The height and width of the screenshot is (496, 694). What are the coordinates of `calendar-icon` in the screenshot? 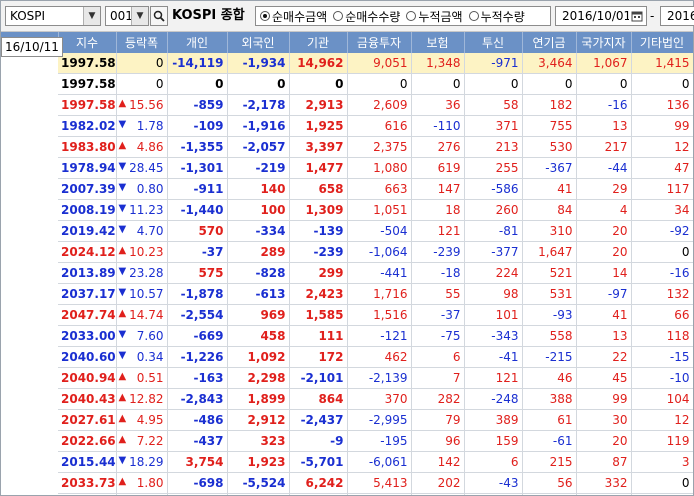 It's located at (637, 16).